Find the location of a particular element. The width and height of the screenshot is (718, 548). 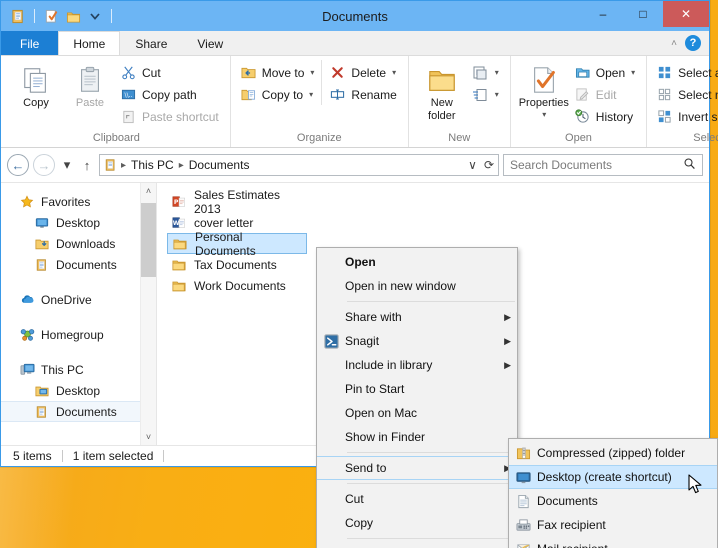

edit-button: Edit is located at coordinates (605, 94).